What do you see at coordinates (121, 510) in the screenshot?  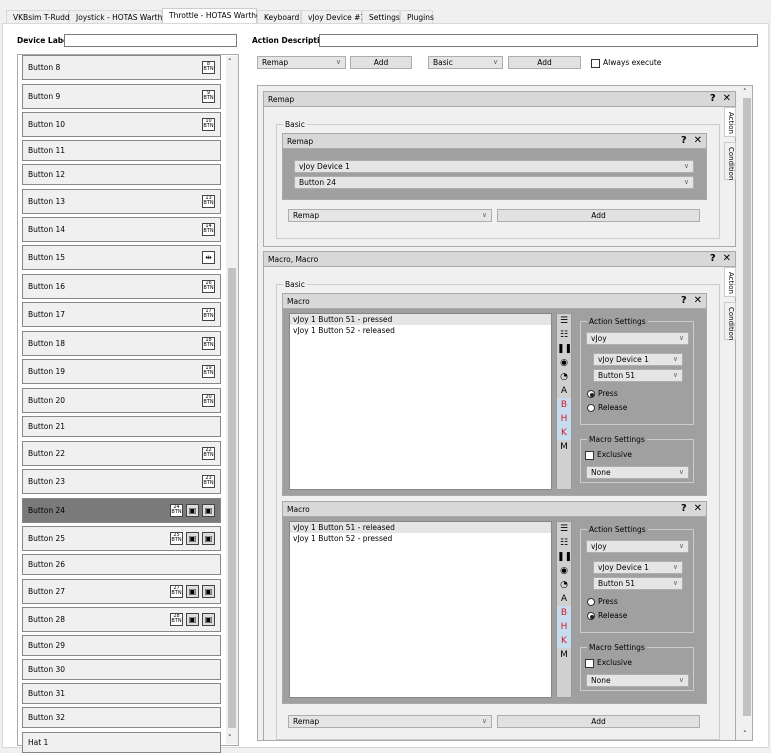 I see `input-item: Button 24 24 BTN ▣ ▣` at bounding box center [121, 510].